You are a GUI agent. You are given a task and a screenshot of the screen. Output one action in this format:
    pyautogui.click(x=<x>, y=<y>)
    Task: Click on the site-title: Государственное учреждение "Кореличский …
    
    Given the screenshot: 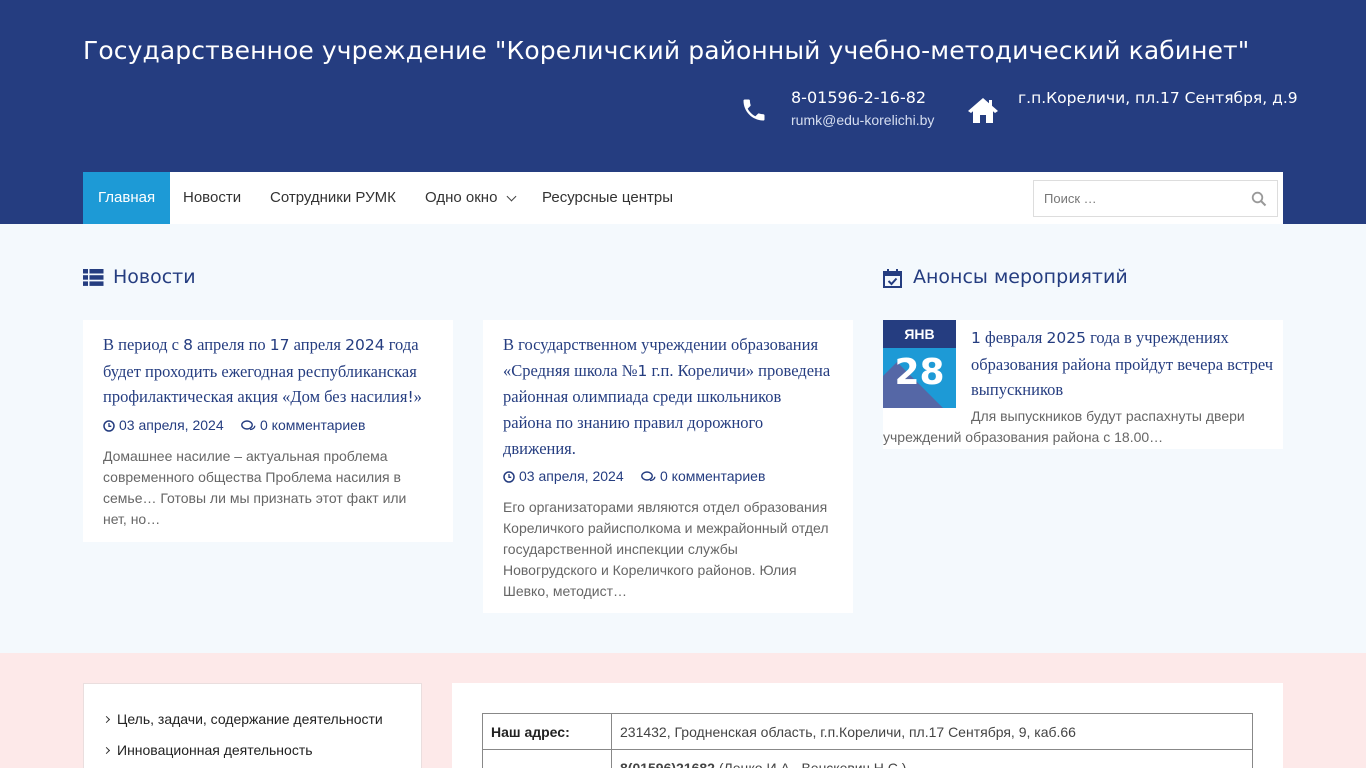 What is the action you would take?
    pyautogui.click(x=666, y=50)
    